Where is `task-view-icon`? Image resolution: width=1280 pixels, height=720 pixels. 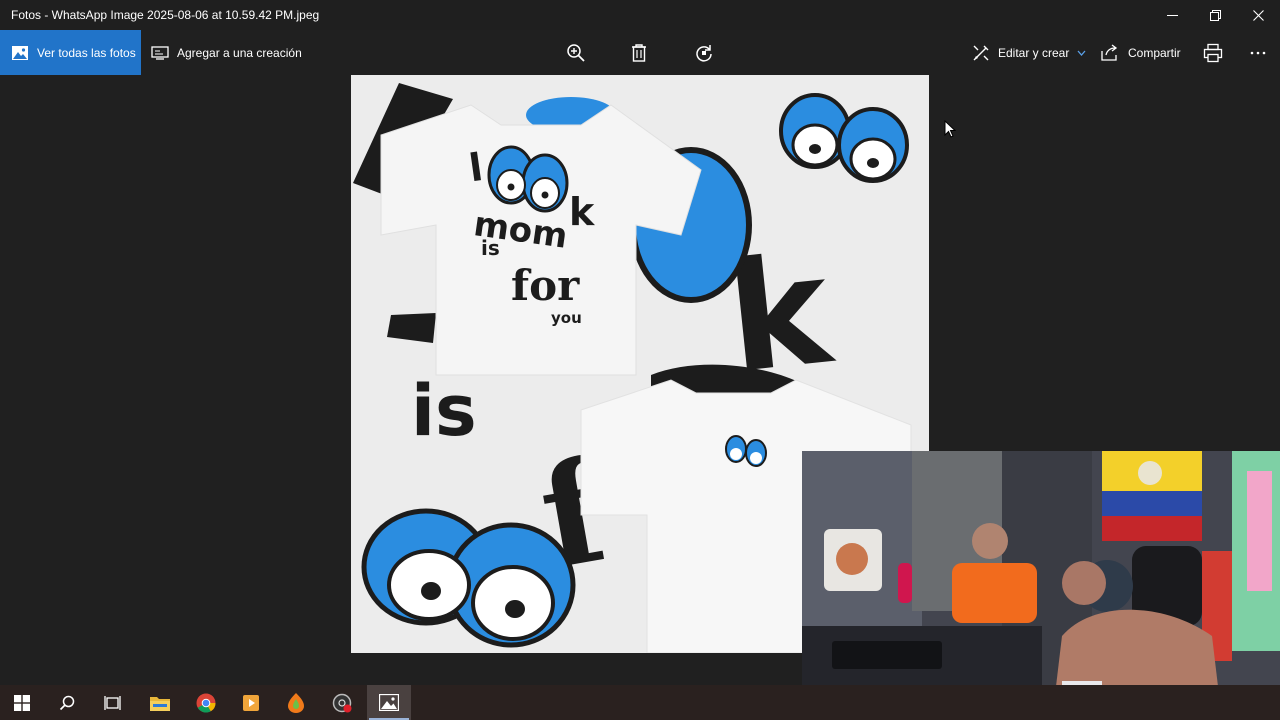
task-view-icon is located at coordinates (112, 702).